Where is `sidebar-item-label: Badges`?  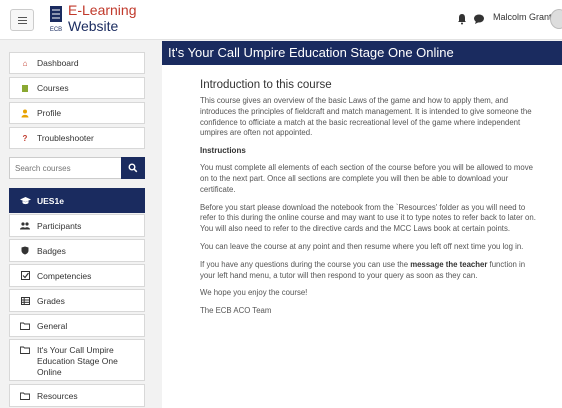
sidebar-item-label: Badges is located at coordinates (51, 250).